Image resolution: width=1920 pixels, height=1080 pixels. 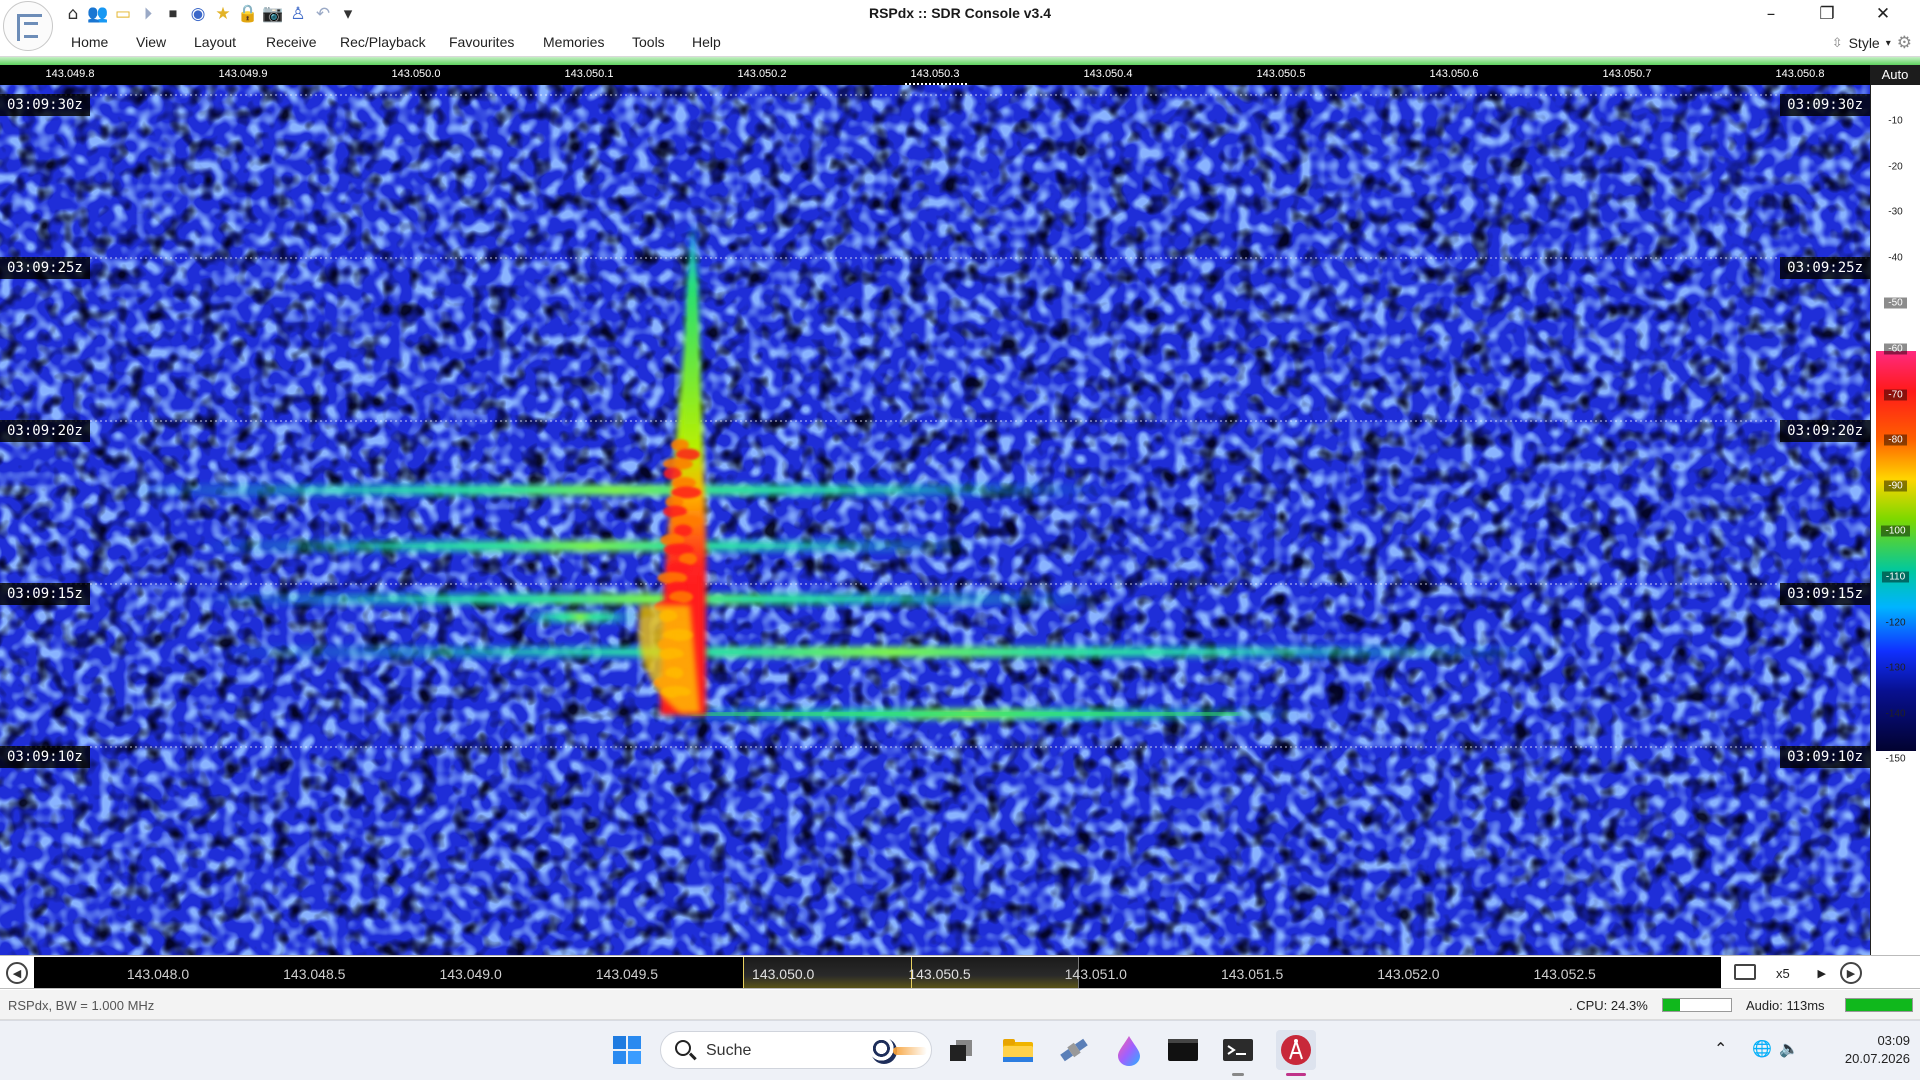 What do you see at coordinates (1895, 166) in the screenshot?
I see `db-tick-label: -20` at bounding box center [1895, 166].